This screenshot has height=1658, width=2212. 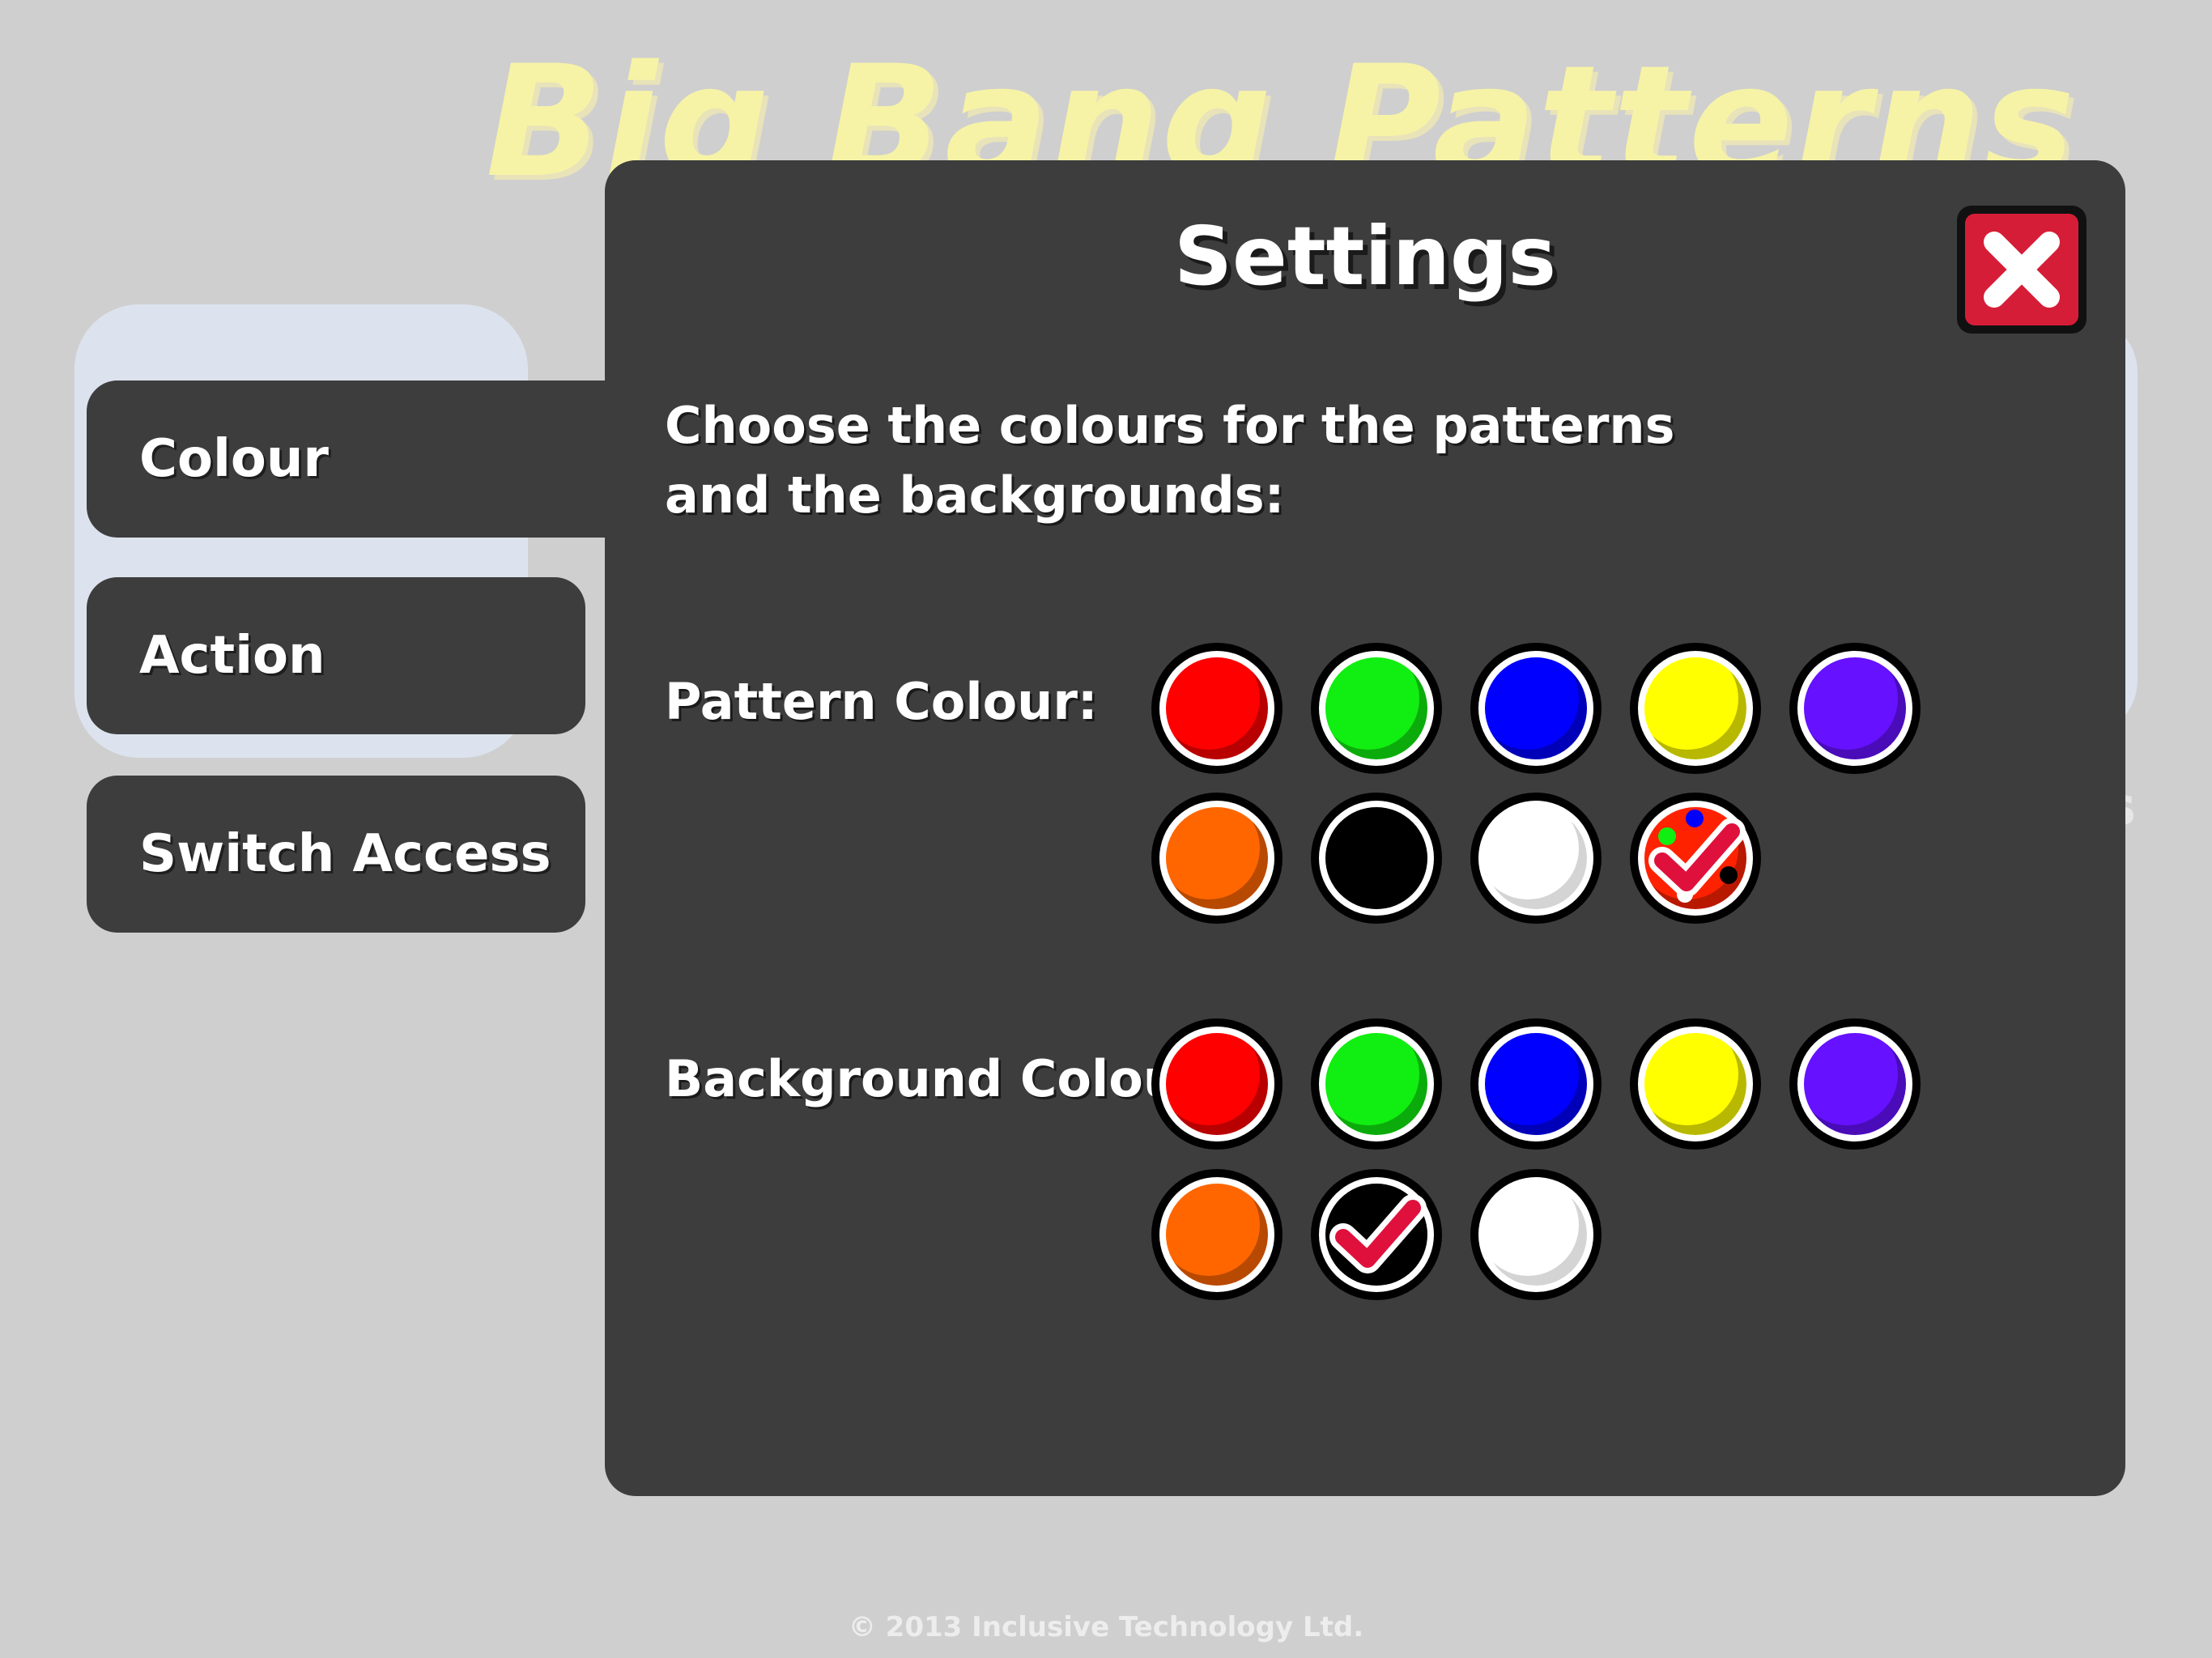 I want to click on background-swatch-yellow, so click(x=1695, y=1084).